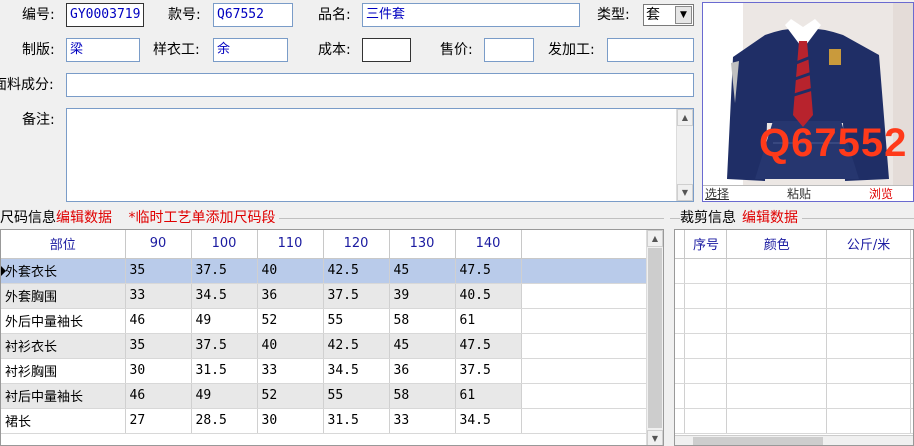  Describe the element at coordinates (868, 244) in the screenshot. I see `header-cell: 公斤/米` at that location.